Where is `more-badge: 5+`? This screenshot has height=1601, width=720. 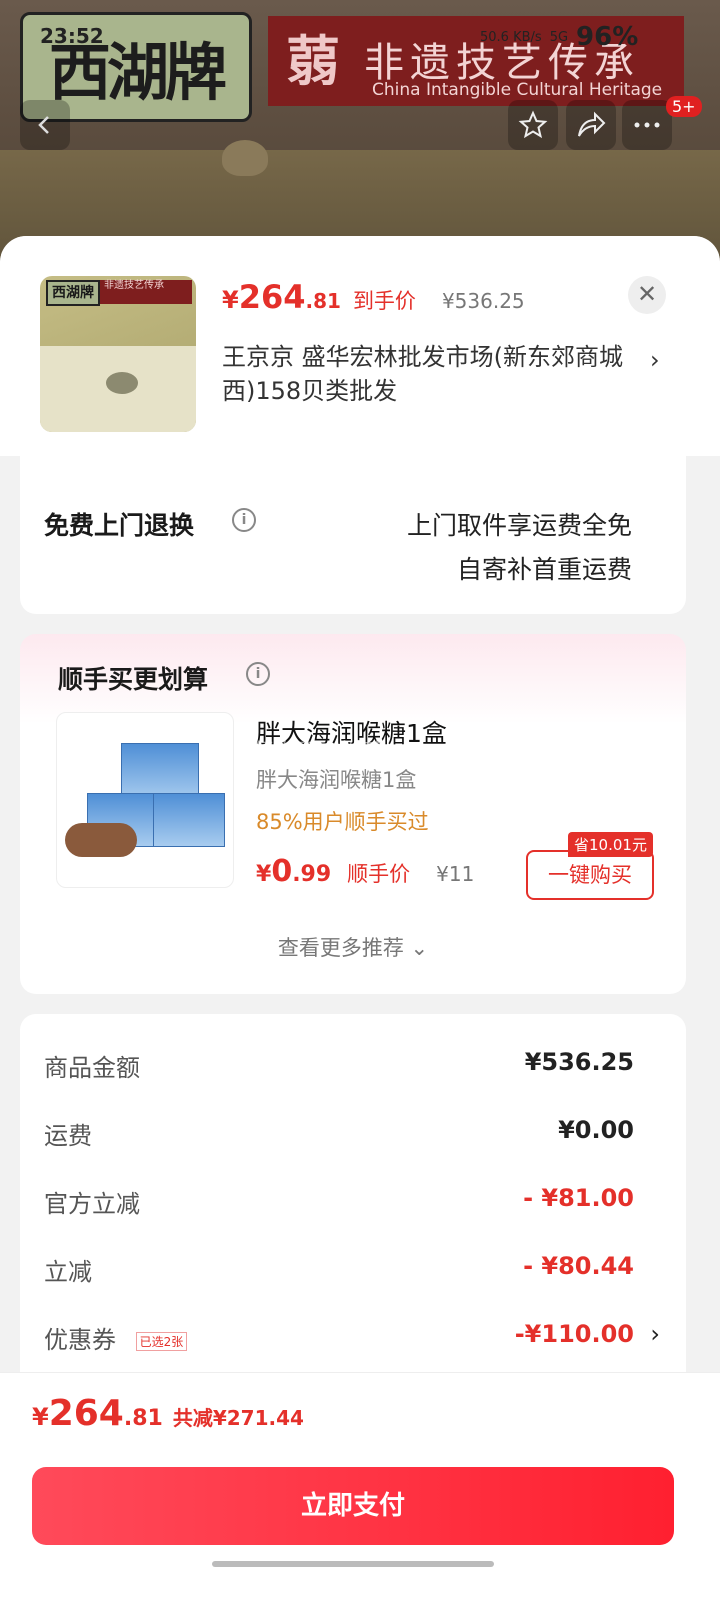 more-badge: 5+ is located at coordinates (684, 106).